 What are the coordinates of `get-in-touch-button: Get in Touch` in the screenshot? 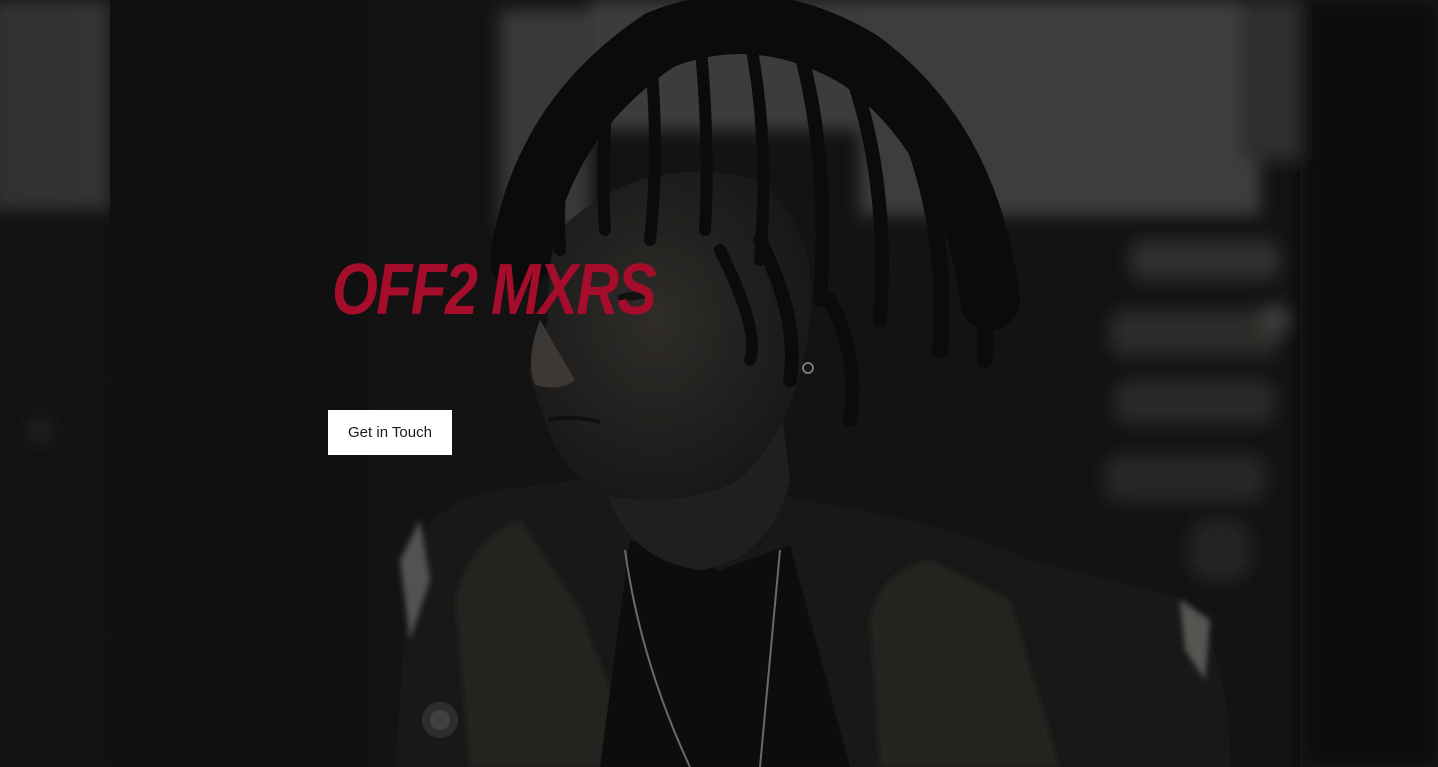 It's located at (390, 432).